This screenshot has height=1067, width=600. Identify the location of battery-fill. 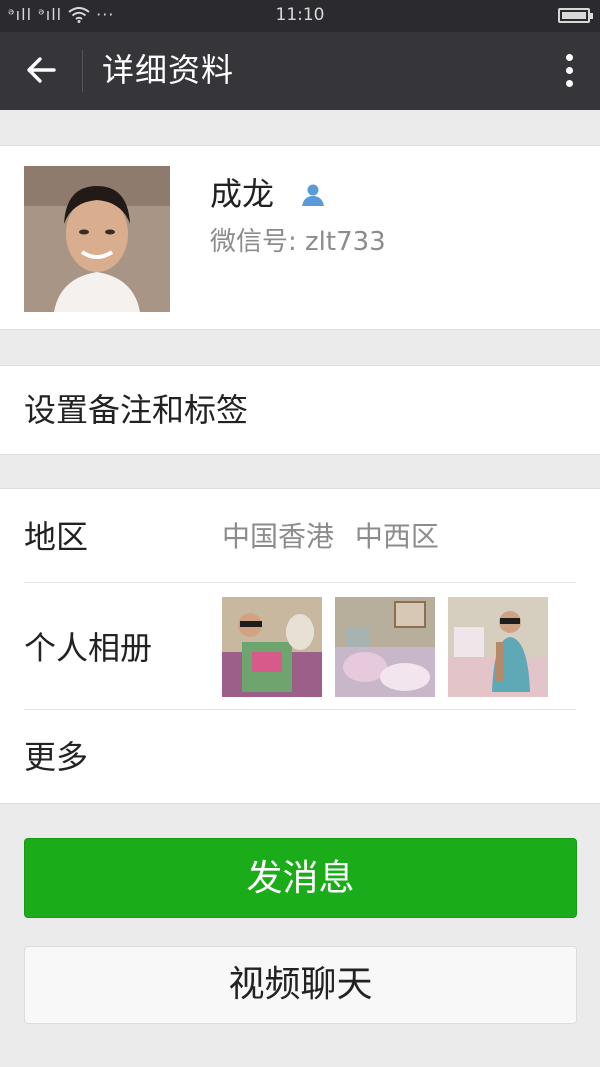
(574, 15).